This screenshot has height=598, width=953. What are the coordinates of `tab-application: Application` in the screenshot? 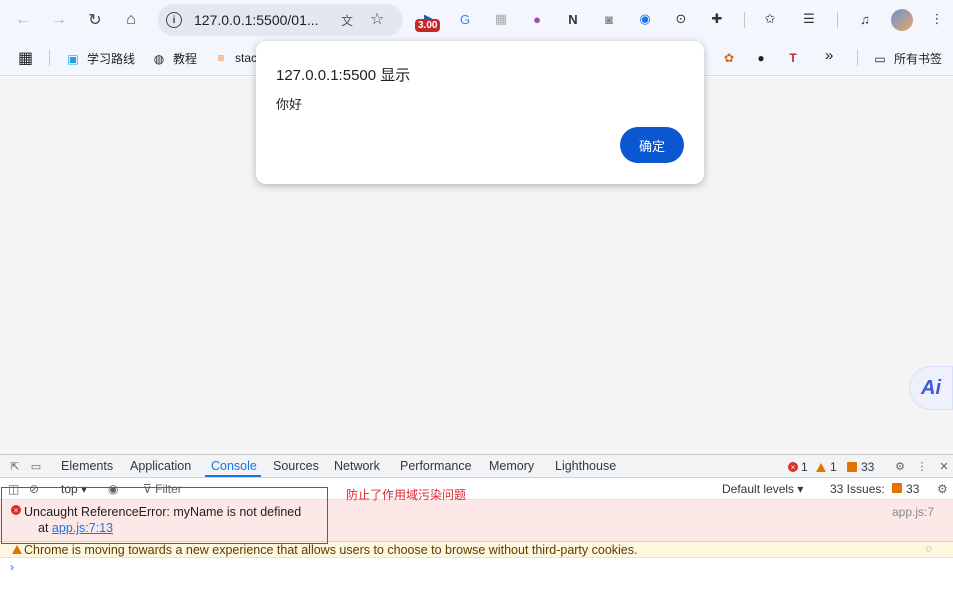 It's located at (160, 466).